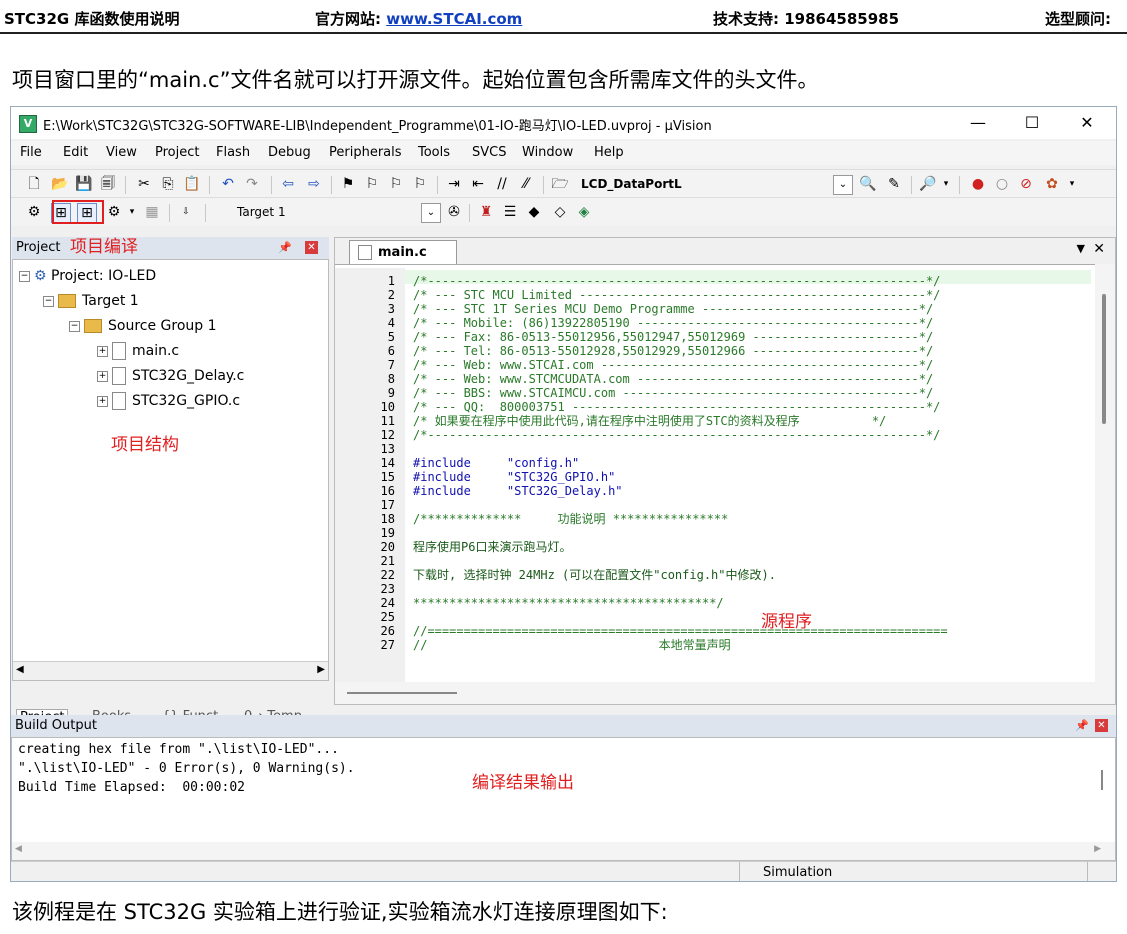  I want to click on stop-build-icon: ▦, so click(152, 212).